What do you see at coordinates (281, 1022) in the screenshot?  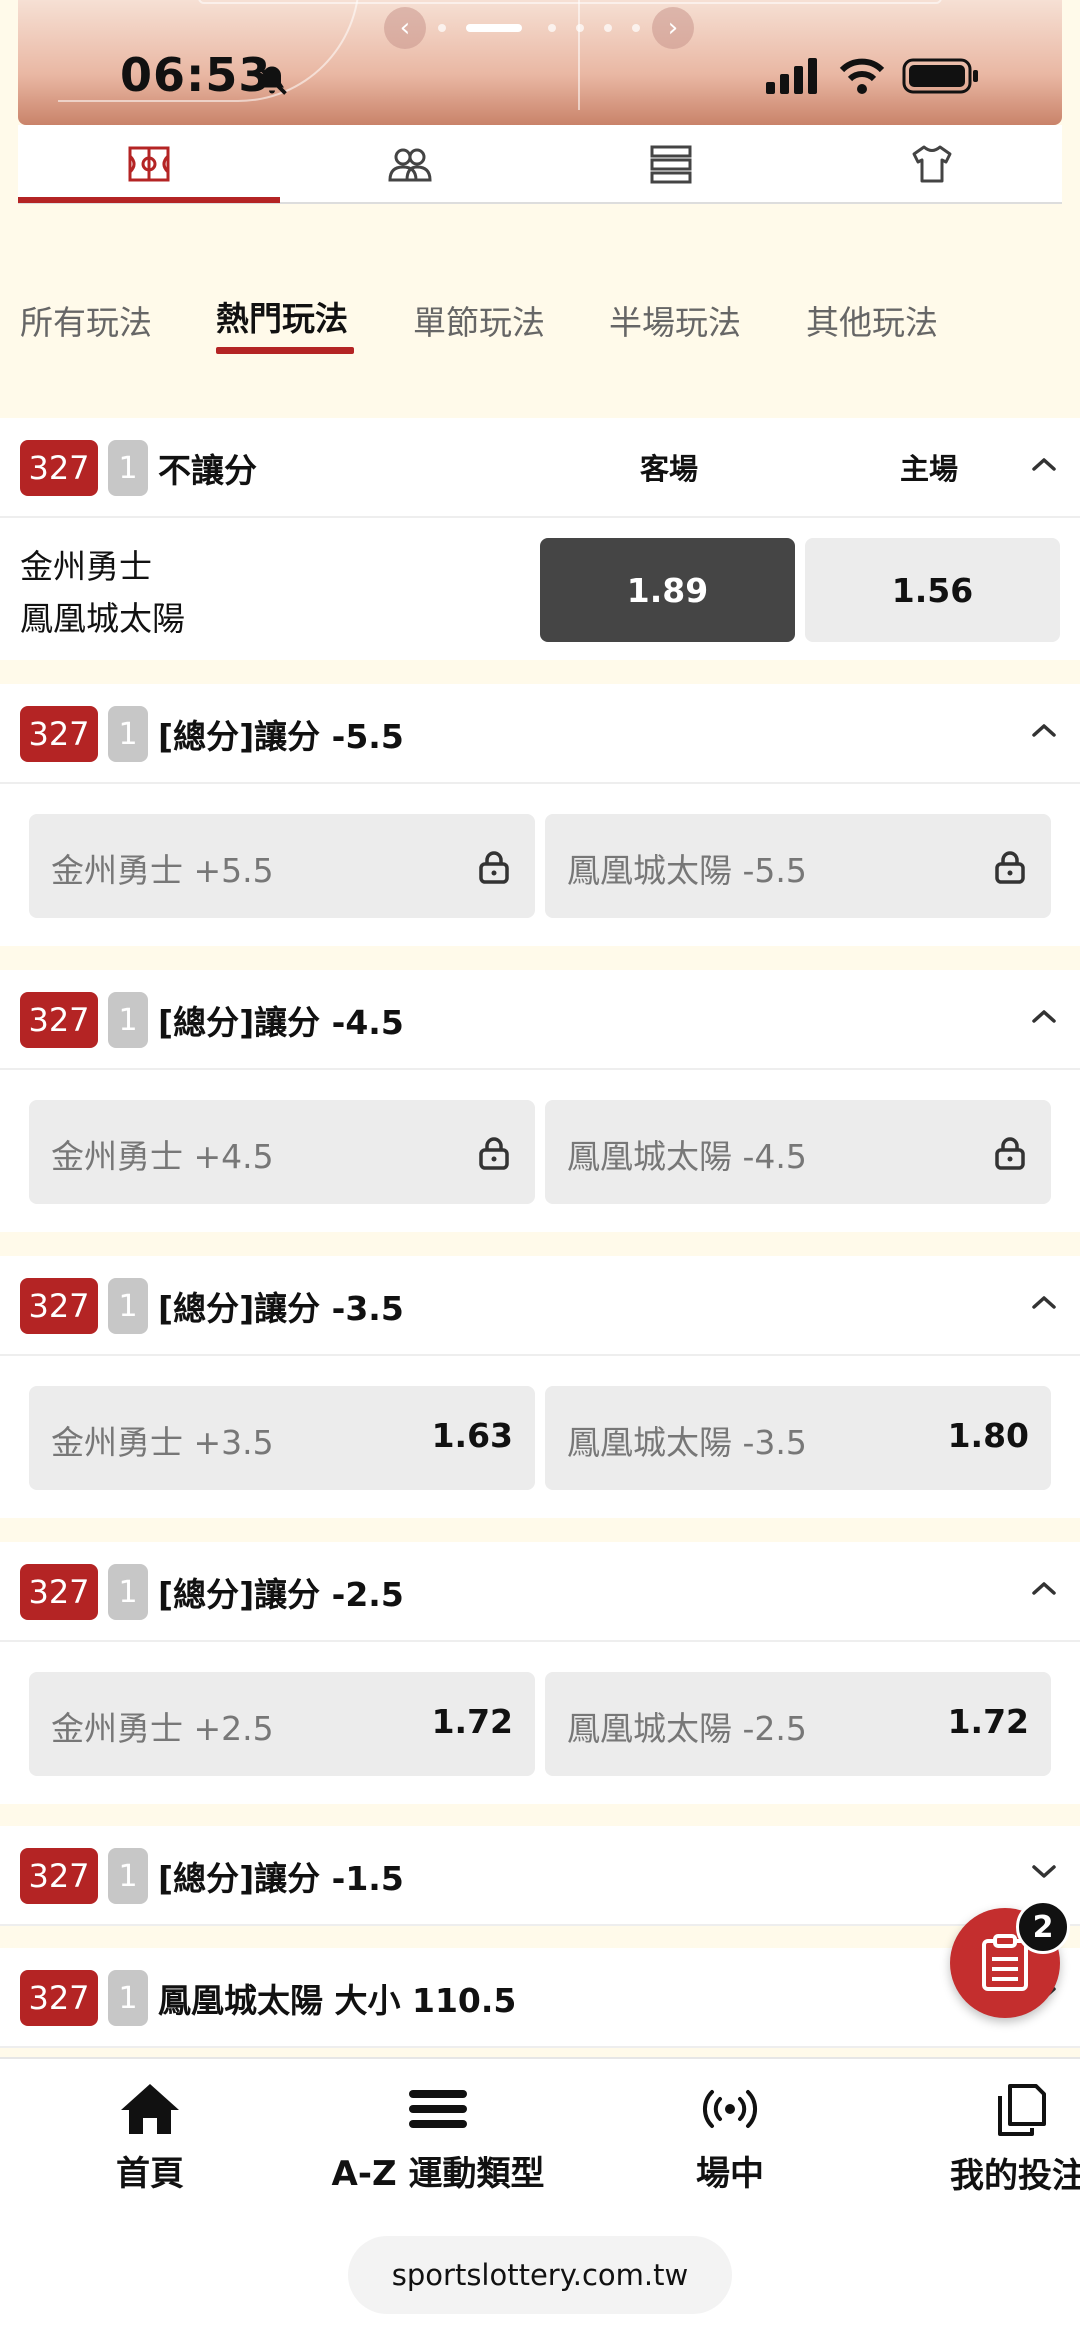 I see `market-title: [總分]讓分 -4.5` at bounding box center [281, 1022].